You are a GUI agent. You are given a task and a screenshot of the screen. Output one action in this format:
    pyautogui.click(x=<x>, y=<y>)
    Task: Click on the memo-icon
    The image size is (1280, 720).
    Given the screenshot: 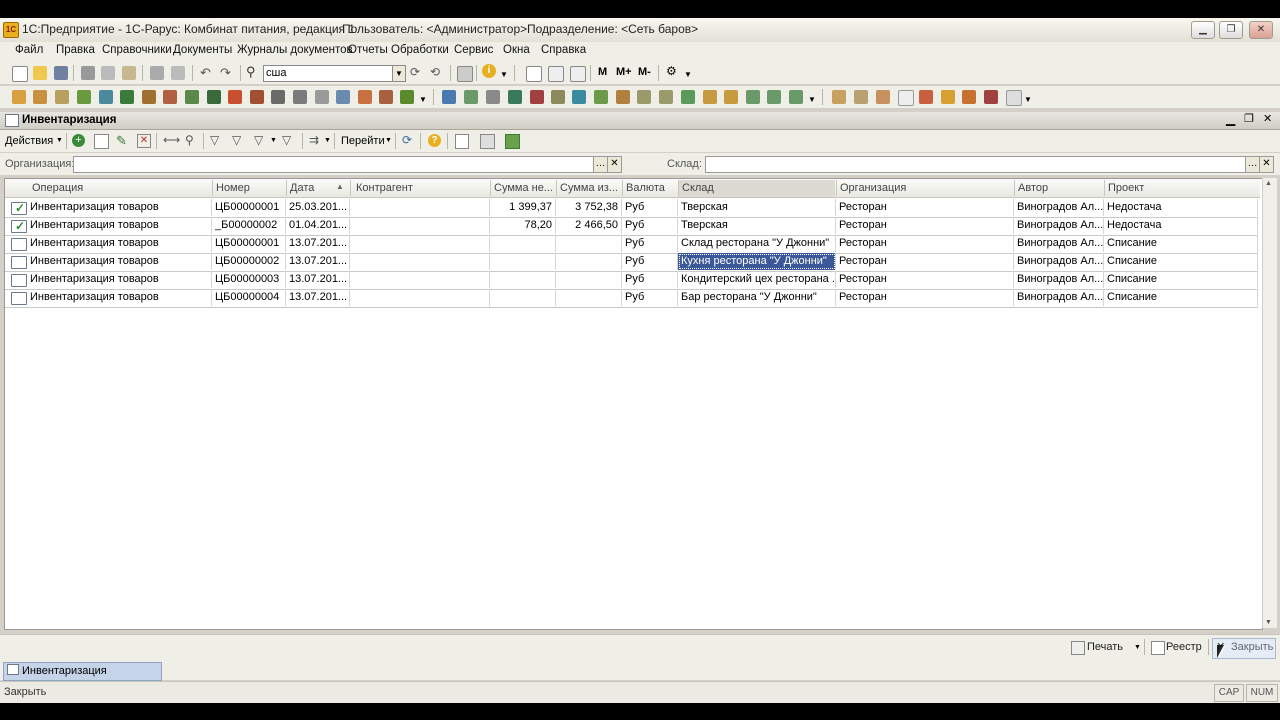 What is the action you would take?
    pyautogui.click(x=578, y=74)
    